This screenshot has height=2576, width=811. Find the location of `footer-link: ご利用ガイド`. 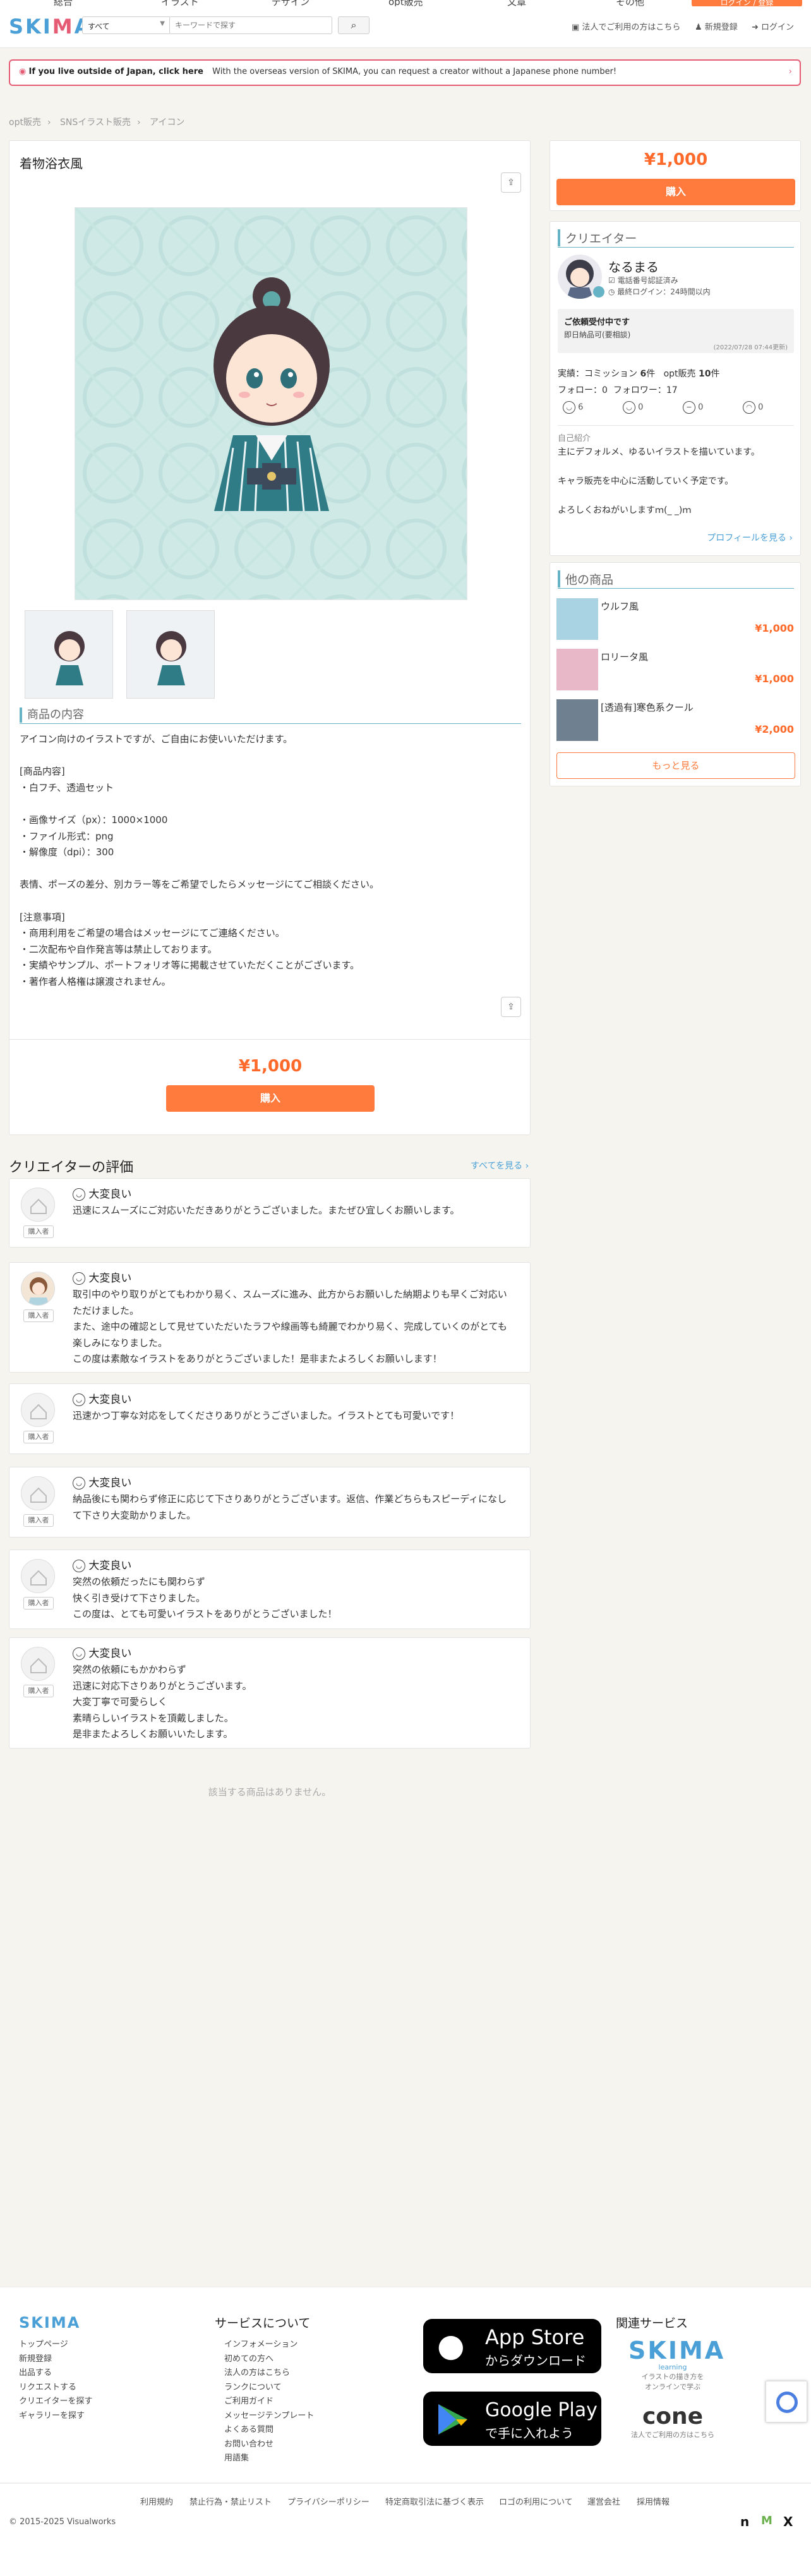

footer-link: ご利用ガイド is located at coordinates (269, 2402).